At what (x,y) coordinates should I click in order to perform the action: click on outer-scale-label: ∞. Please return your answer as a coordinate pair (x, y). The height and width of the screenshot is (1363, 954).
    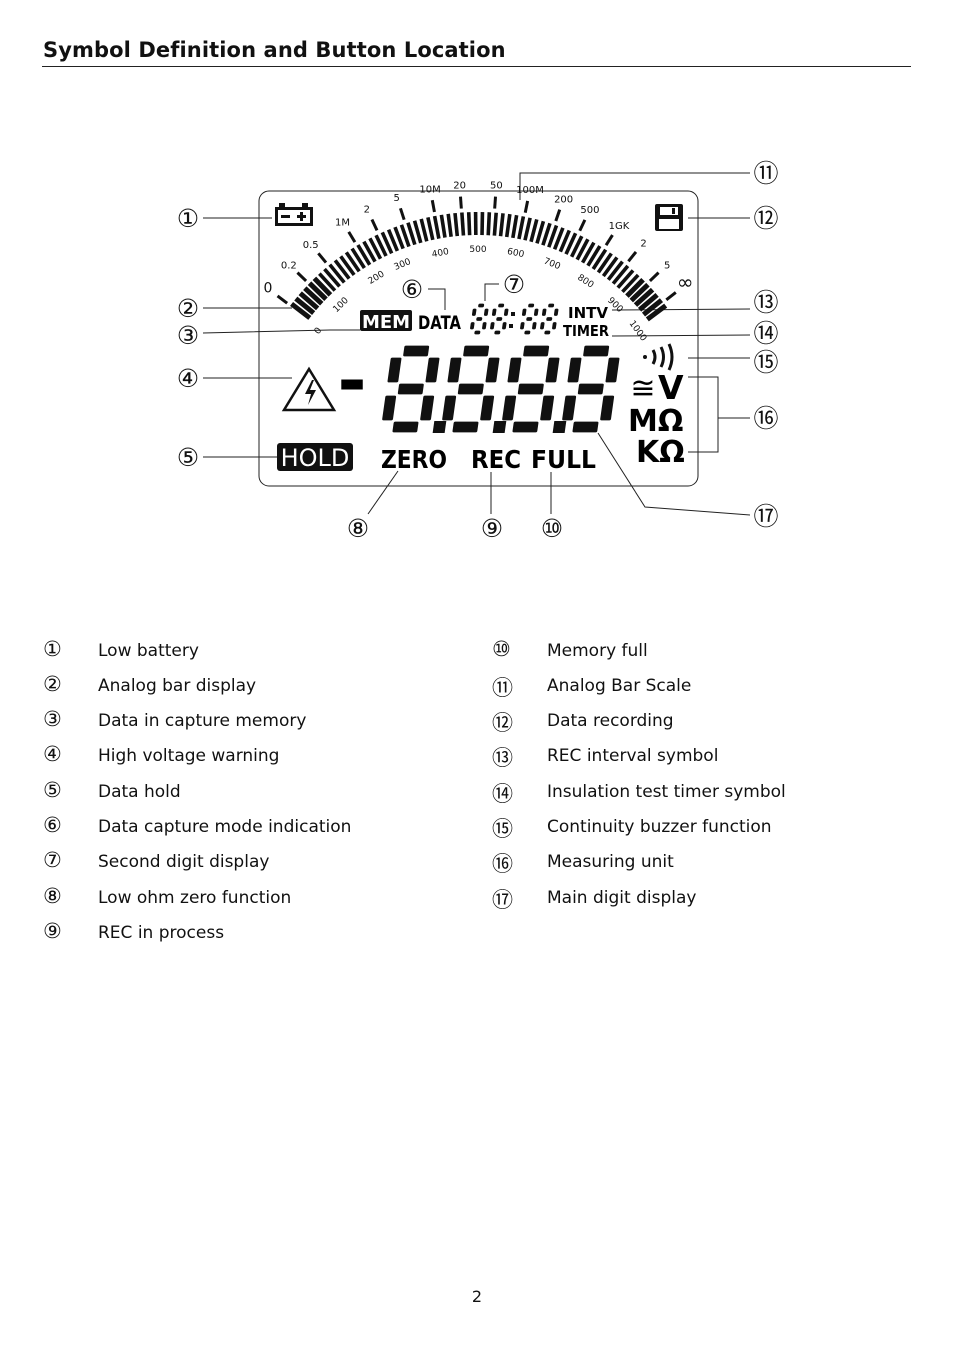
    Looking at the image, I should click on (685, 282).